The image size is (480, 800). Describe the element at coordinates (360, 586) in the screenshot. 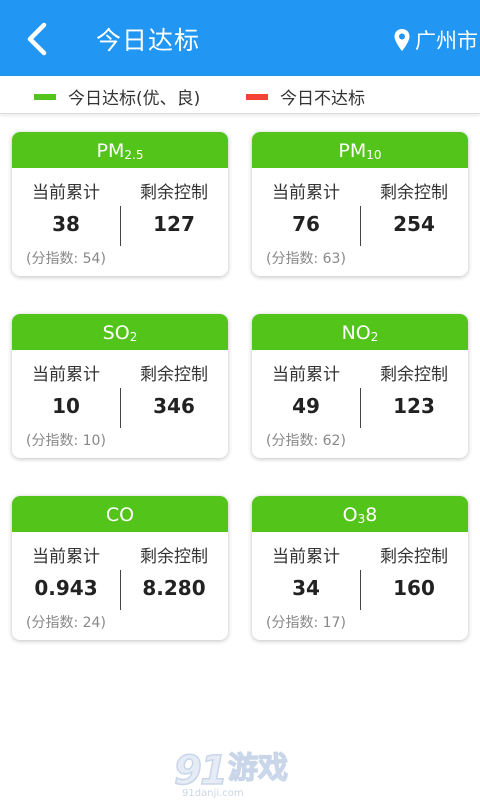

I see `card-body: 当前累计 剩余控制 34 160 (分指数: 17)` at that location.